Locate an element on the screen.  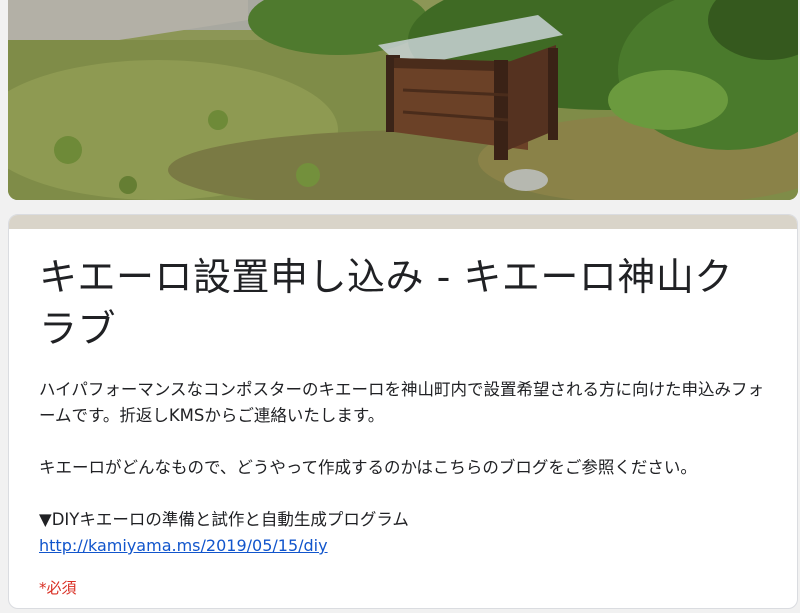
blog-link: http://kamiyama.ms/2019/05/15/diy is located at coordinates (183, 546).